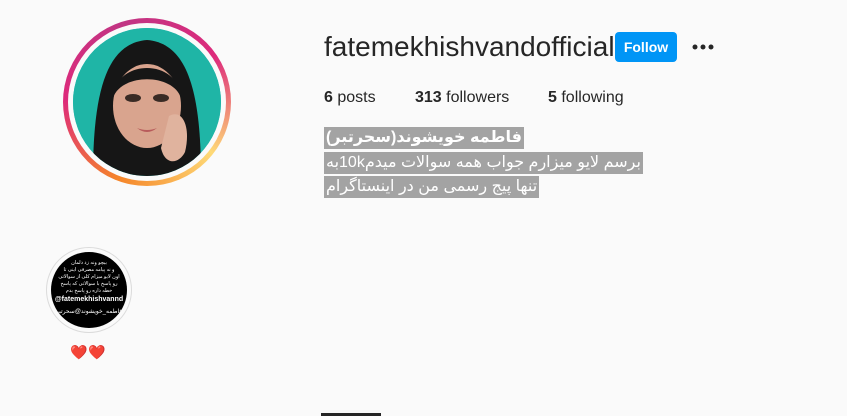 The height and width of the screenshot is (416, 847). Describe the element at coordinates (552, 97) in the screenshot. I see `following-count: 5` at that location.